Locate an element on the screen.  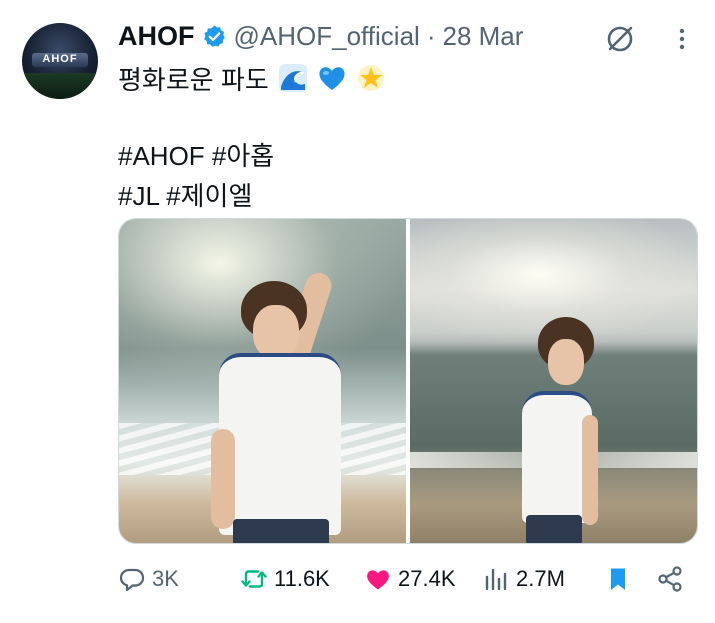
repost-icon is located at coordinates (254, 579).